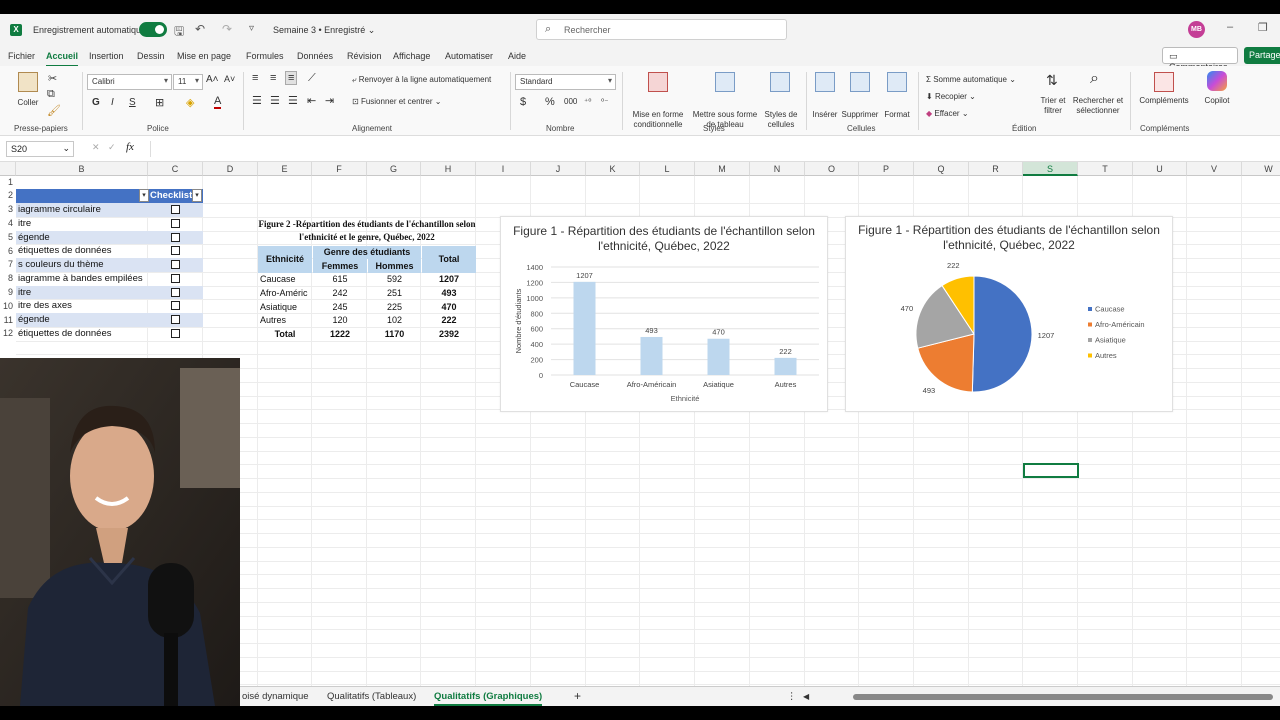 The width and height of the screenshot is (1280, 720). What do you see at coordinates (411, 56) in the screenshot?
I see `menu-affichage: Affichage` at bounding box center [411, 56].